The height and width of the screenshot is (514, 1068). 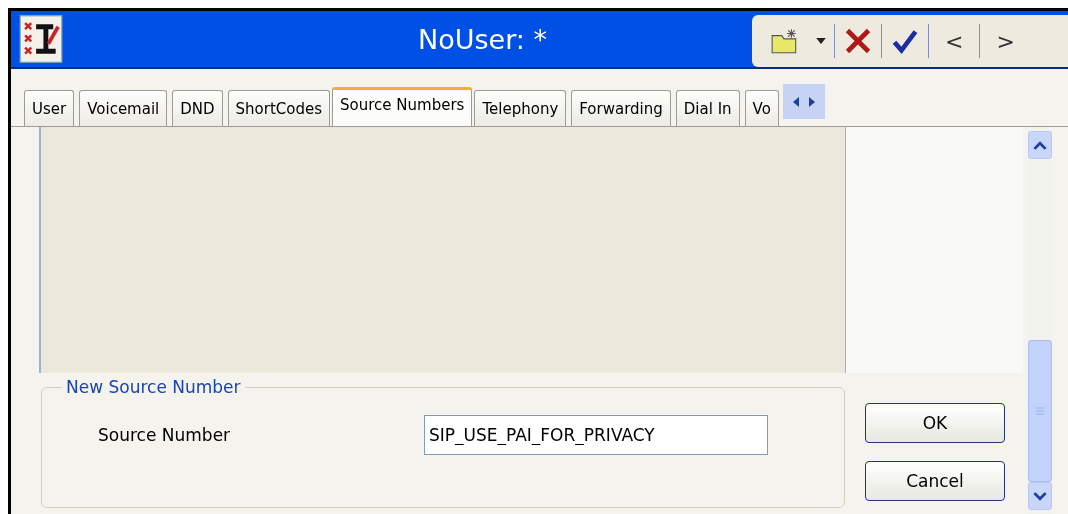 I want to click on scroll-thumb, so click(x=1040, y=411).